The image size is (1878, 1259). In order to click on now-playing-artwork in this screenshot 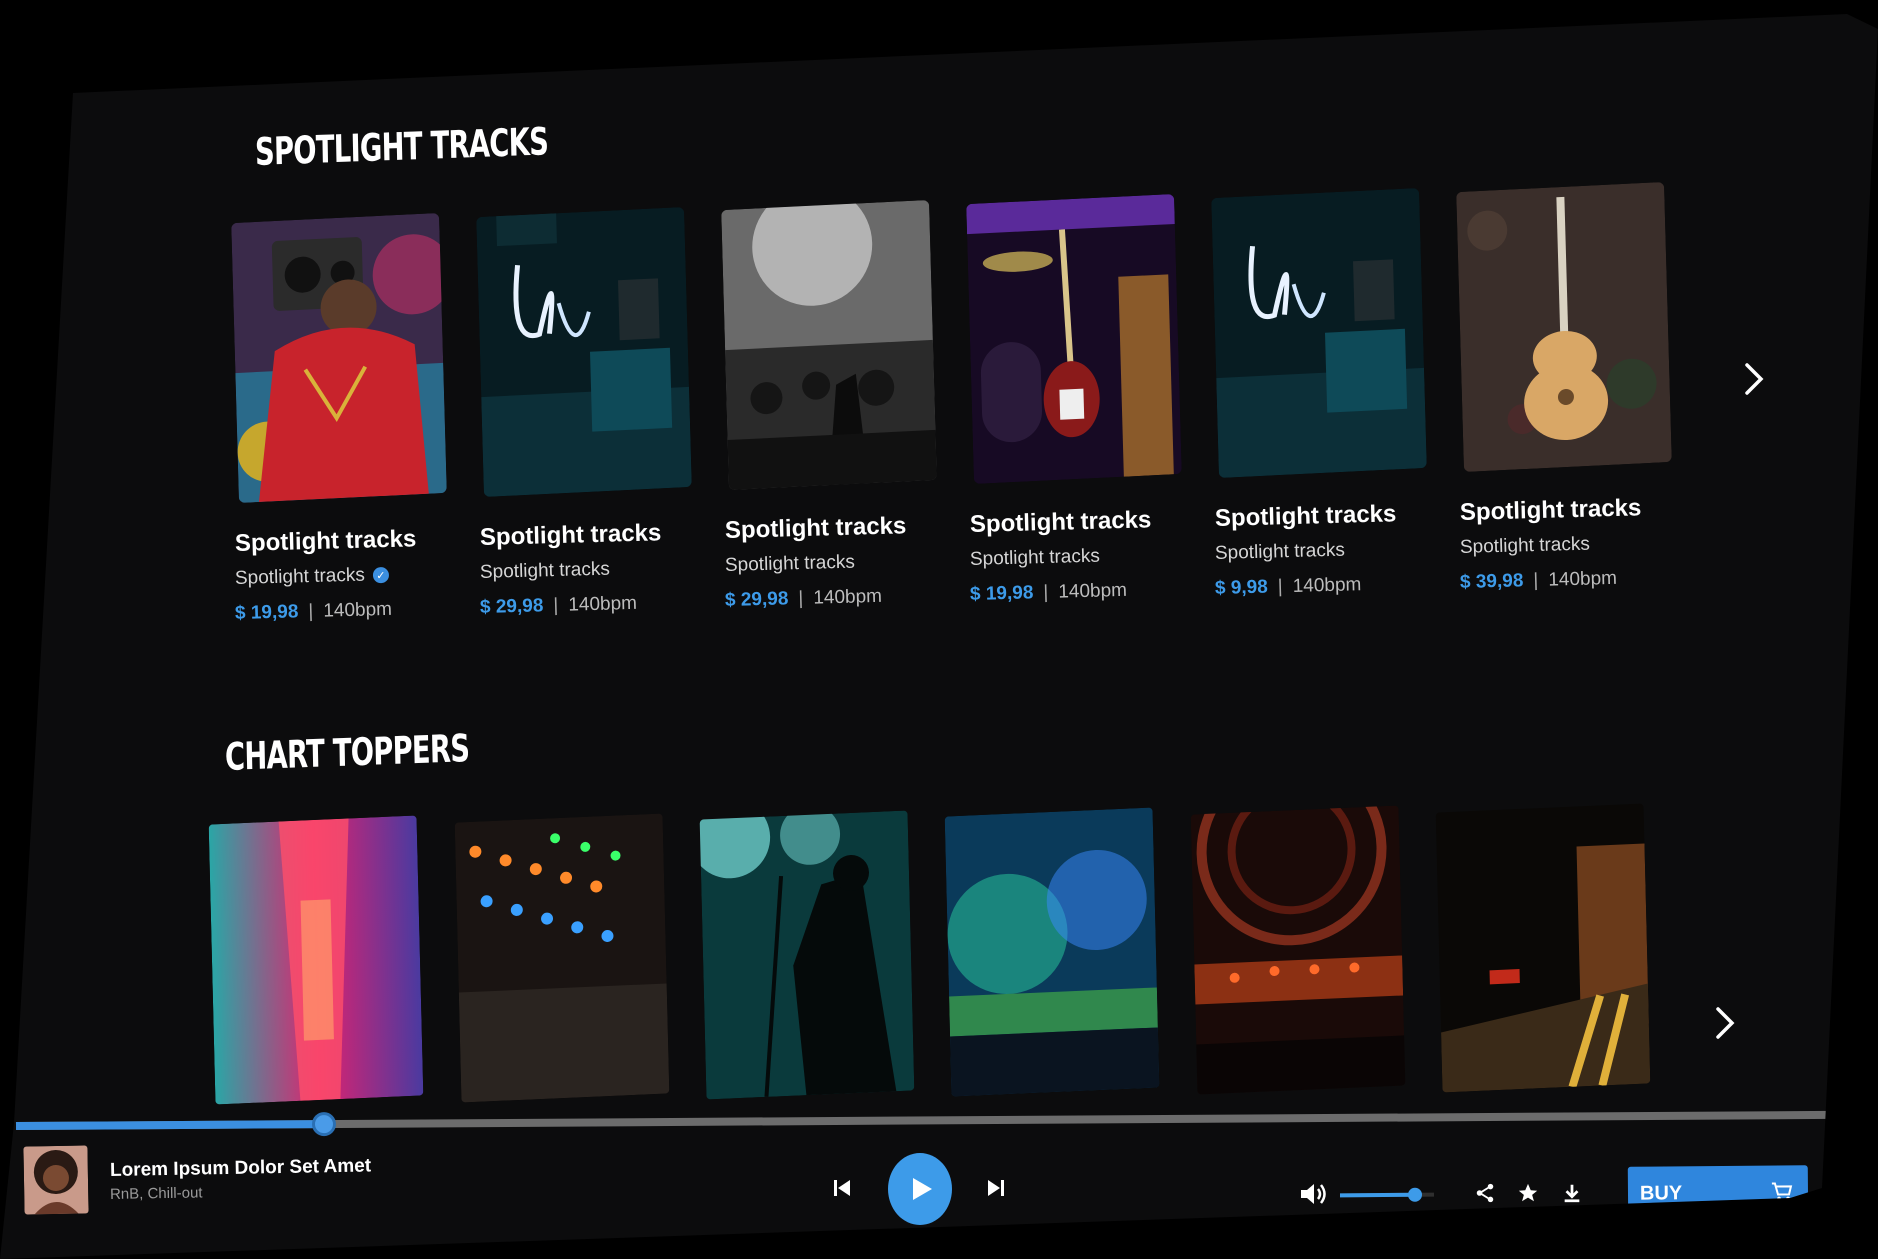, I will do `click(56, 1180)`.